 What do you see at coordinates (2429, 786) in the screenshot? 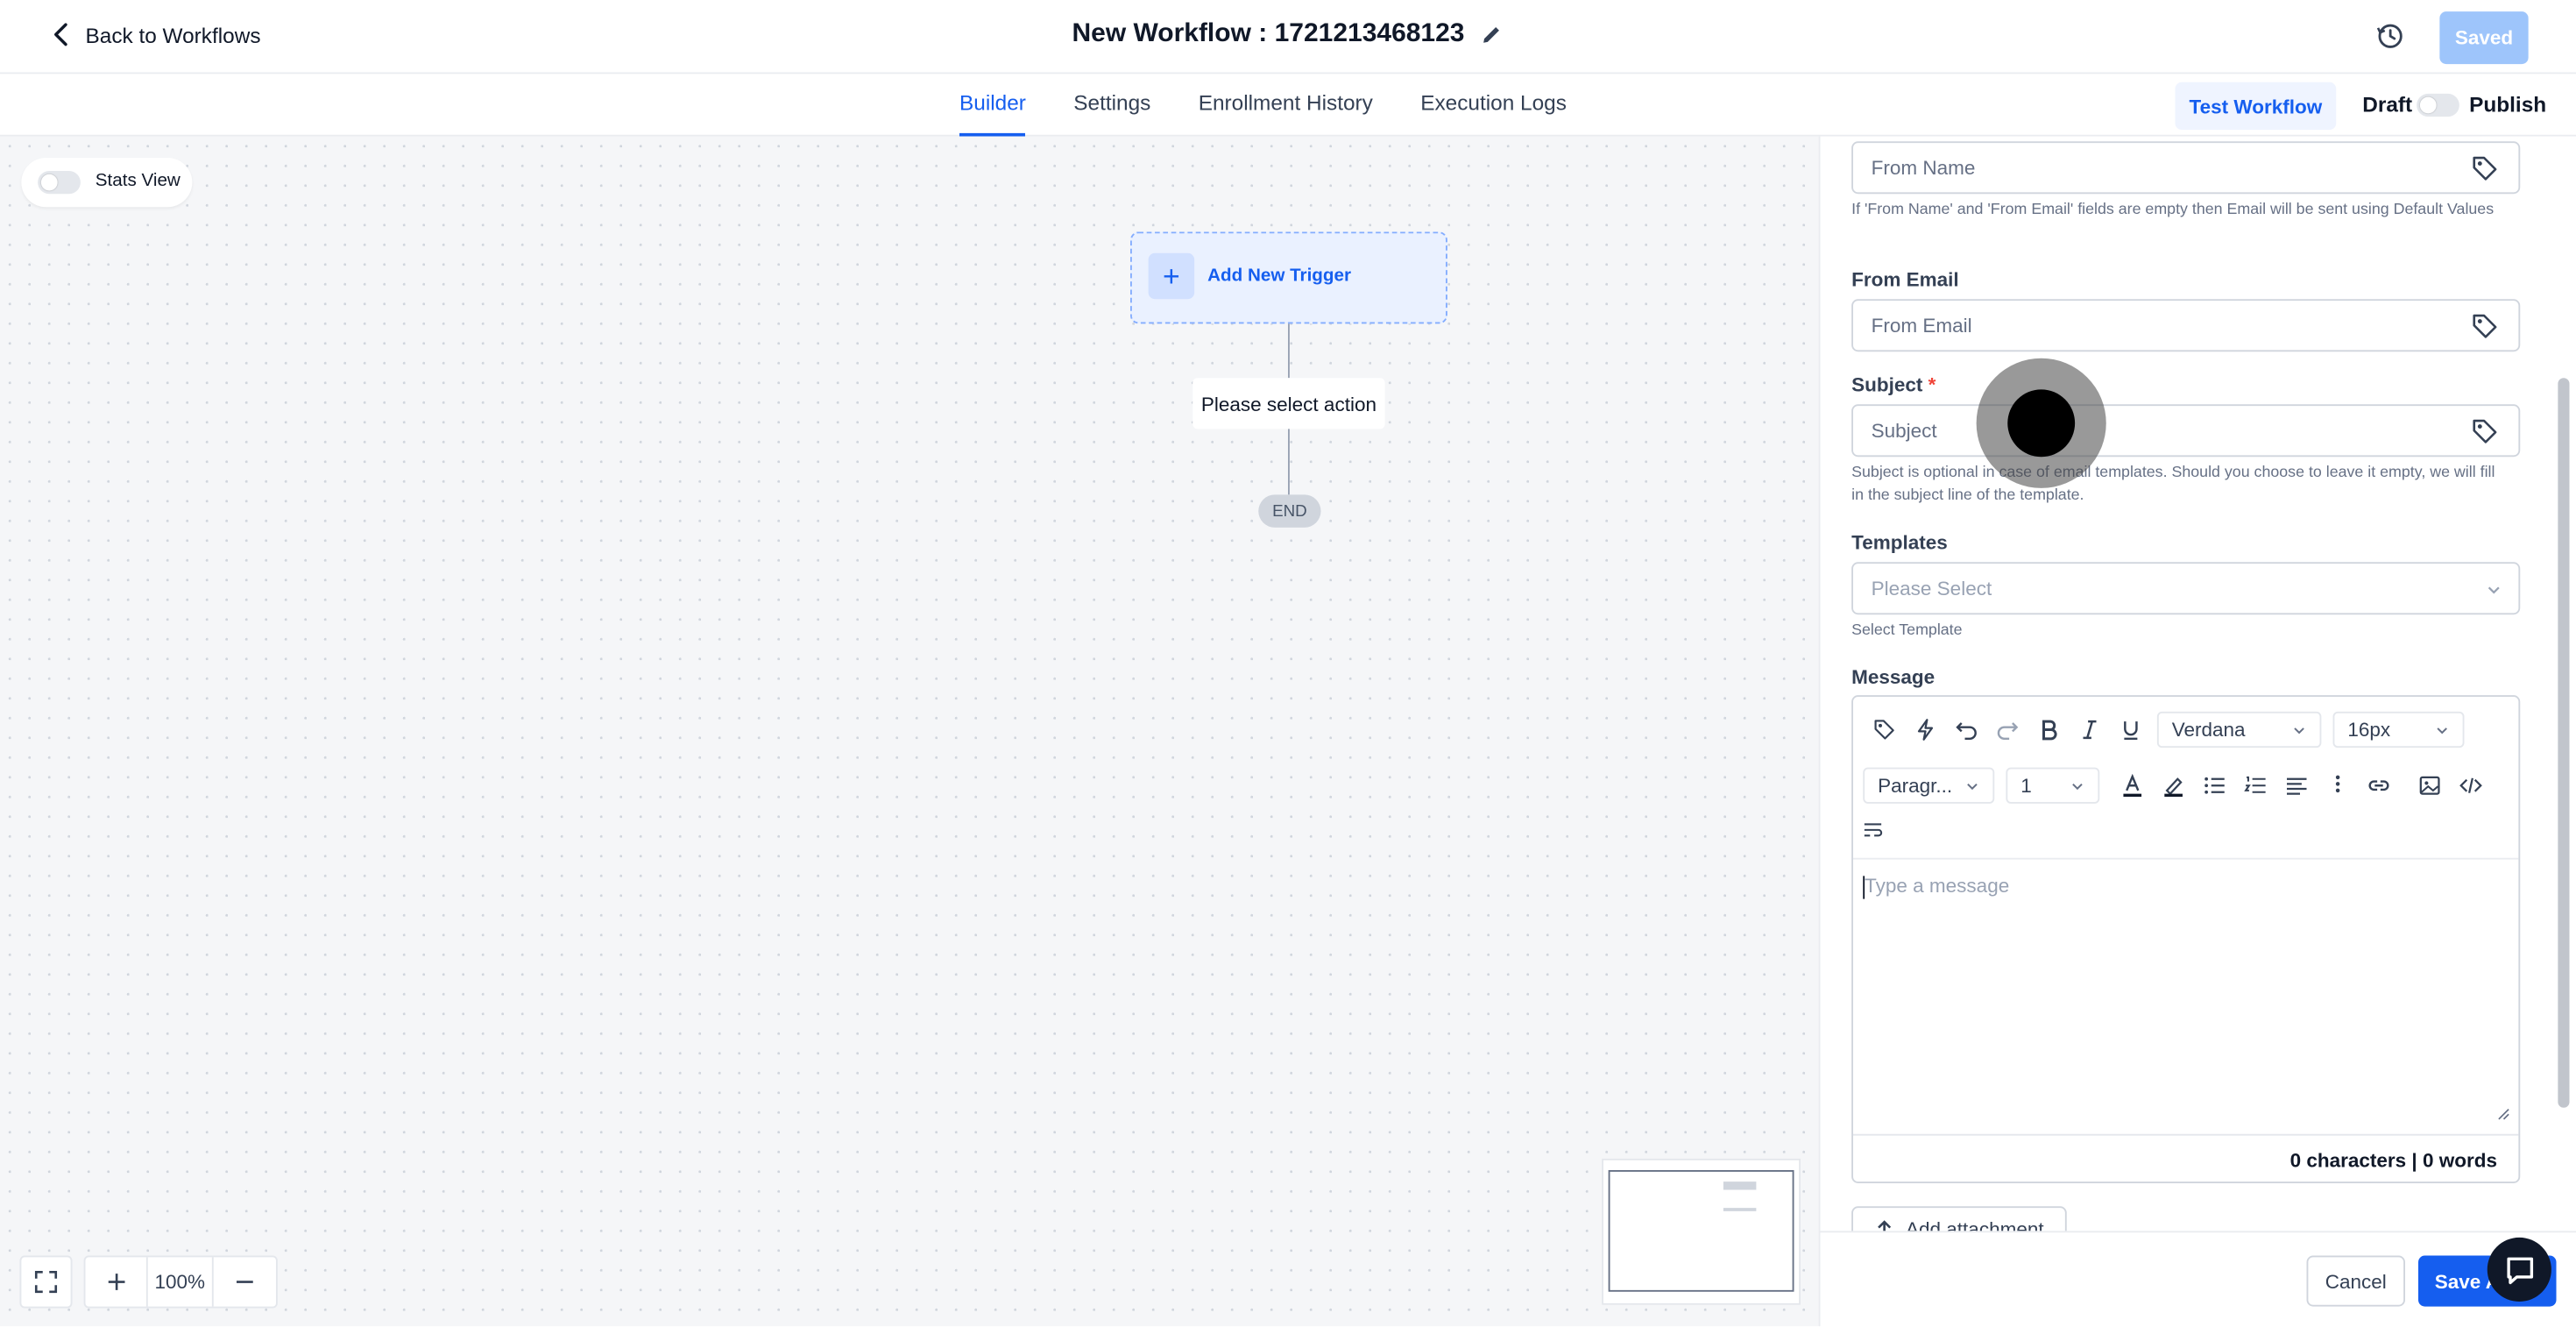
I see `image-icon` at bounding box center [2429, 786].